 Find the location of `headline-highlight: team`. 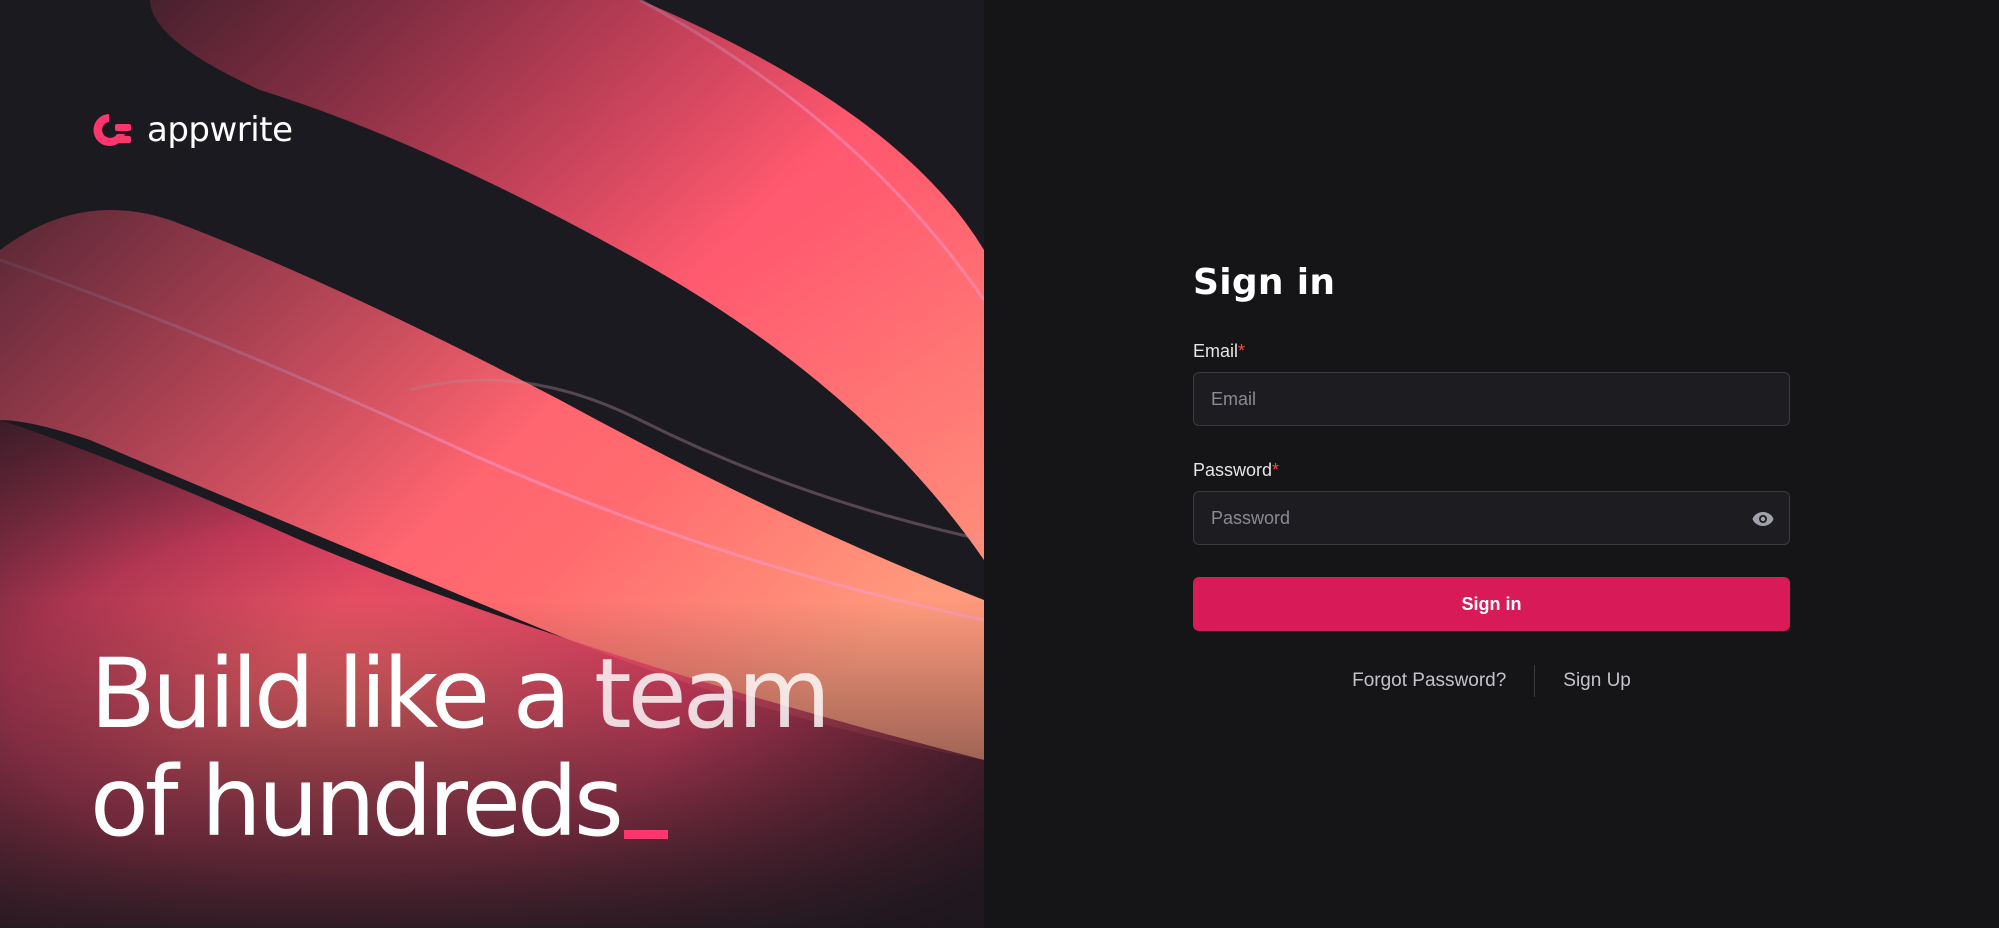

headline-highlight: team is located at coordinates (712, 694).